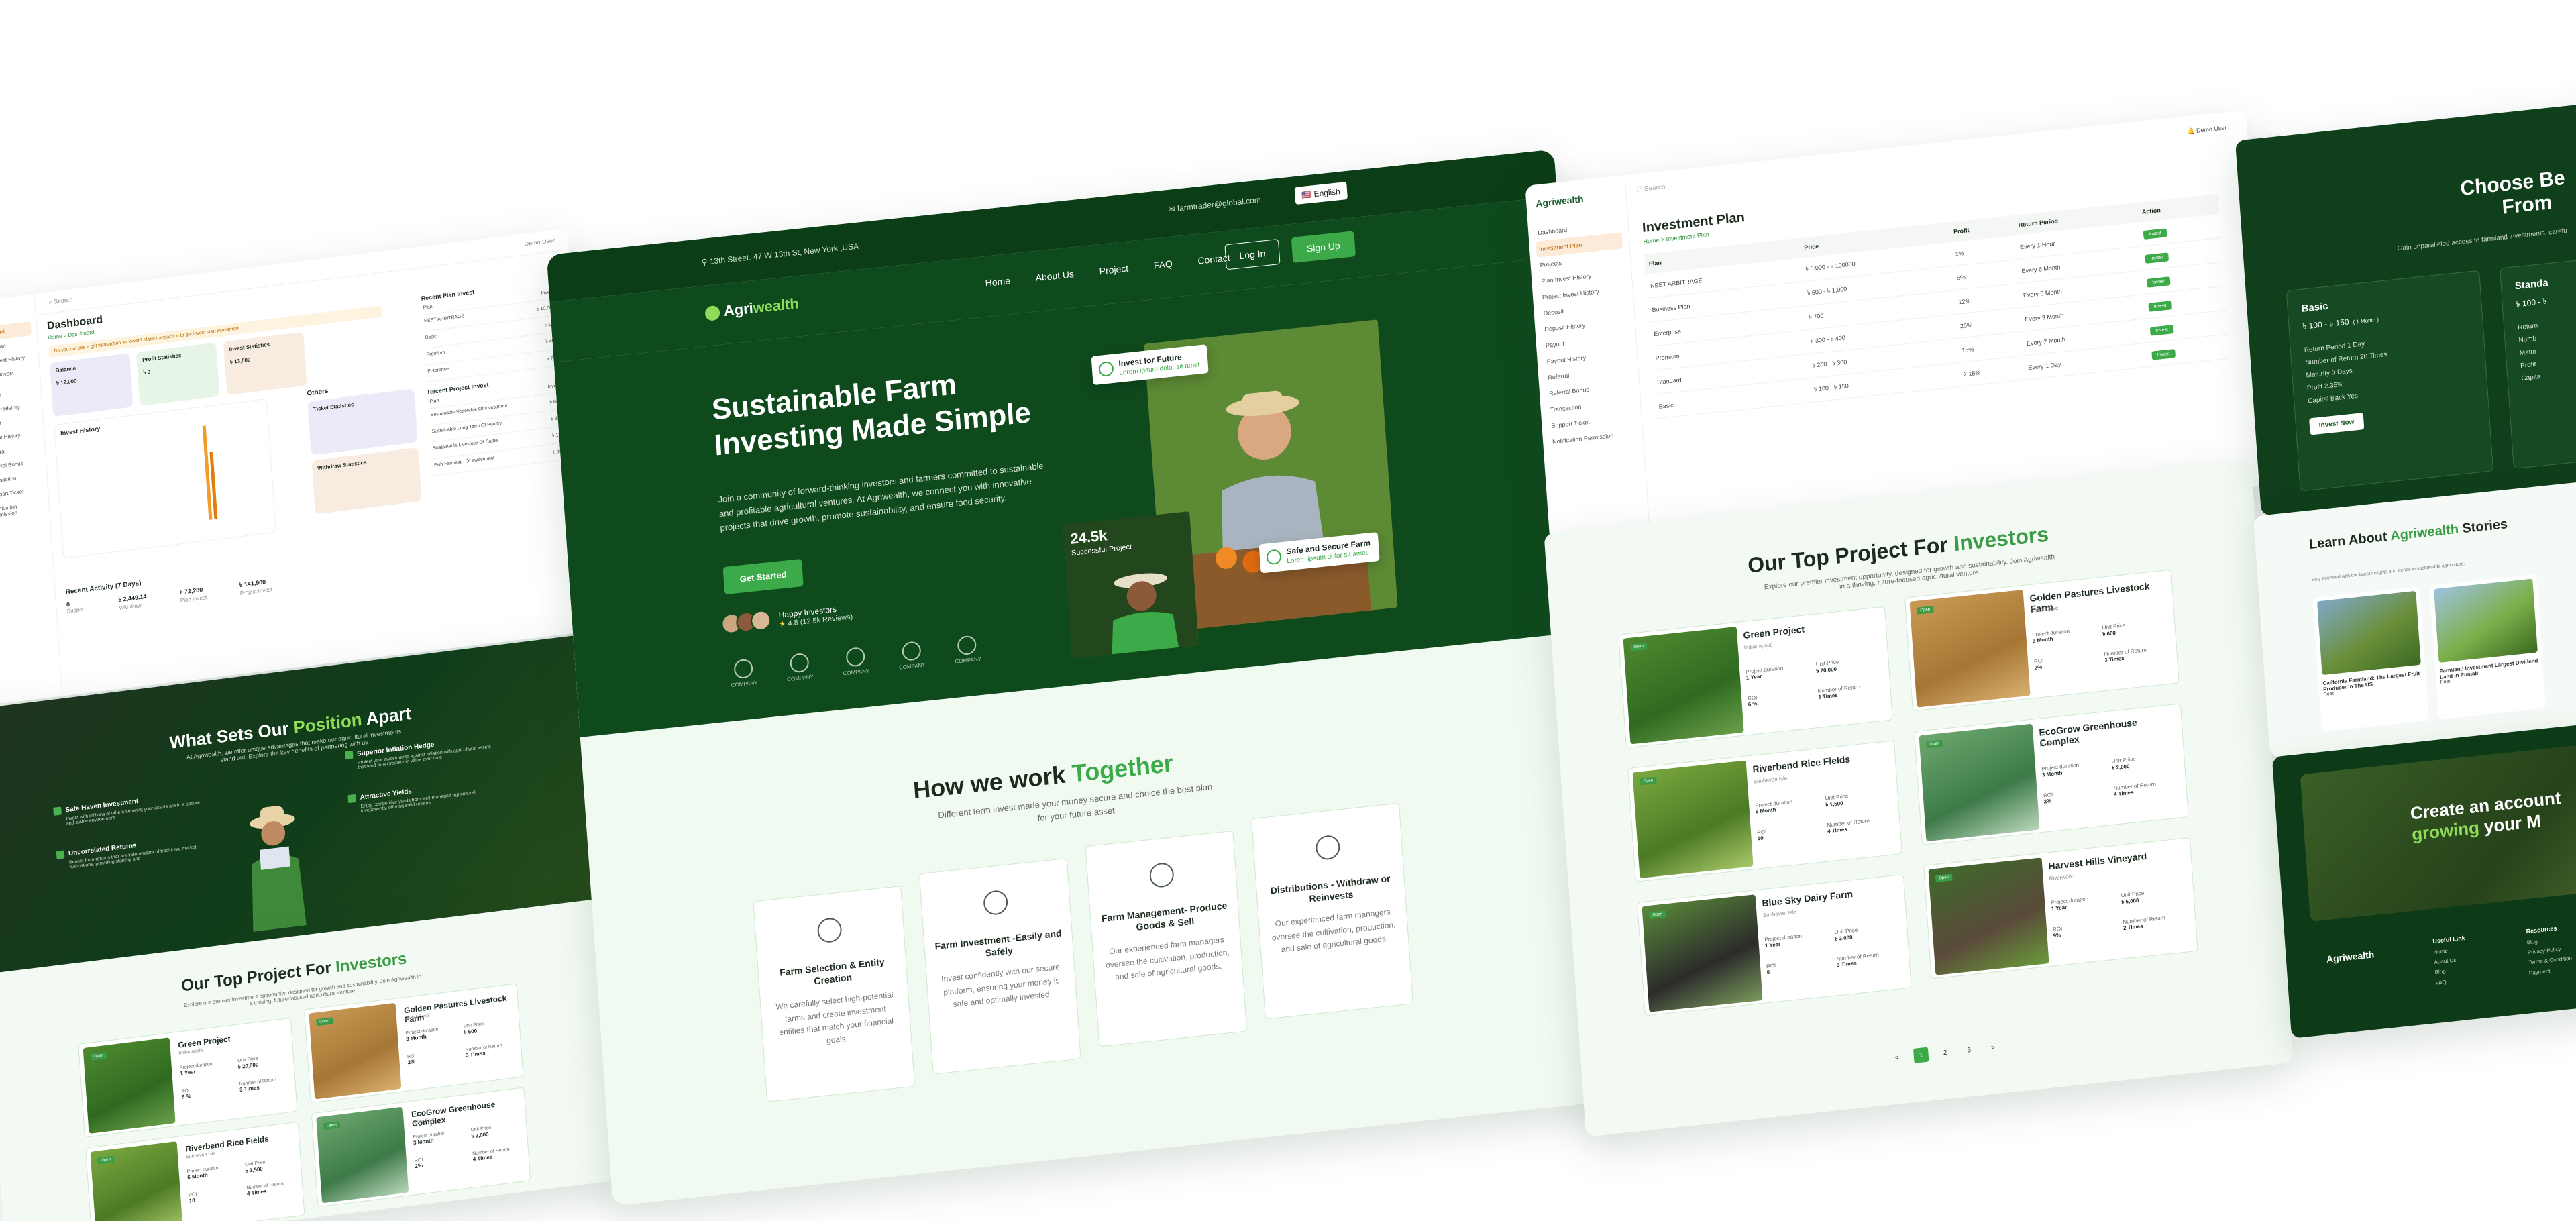  What do you see at coordinates (471, 1032) in the screenshot?
I see `stat-value: ৳ 600` at bounding box center [471, 1032].